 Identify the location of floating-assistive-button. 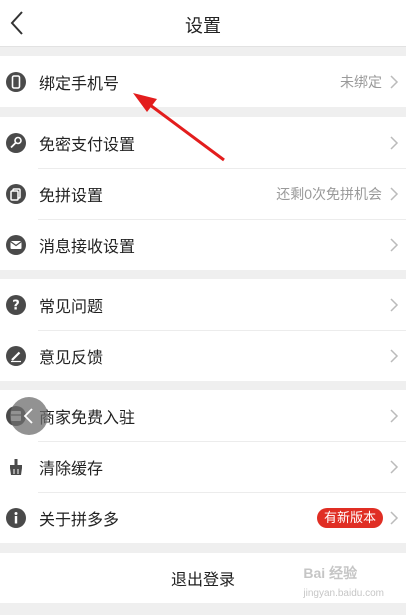
(29, 416).